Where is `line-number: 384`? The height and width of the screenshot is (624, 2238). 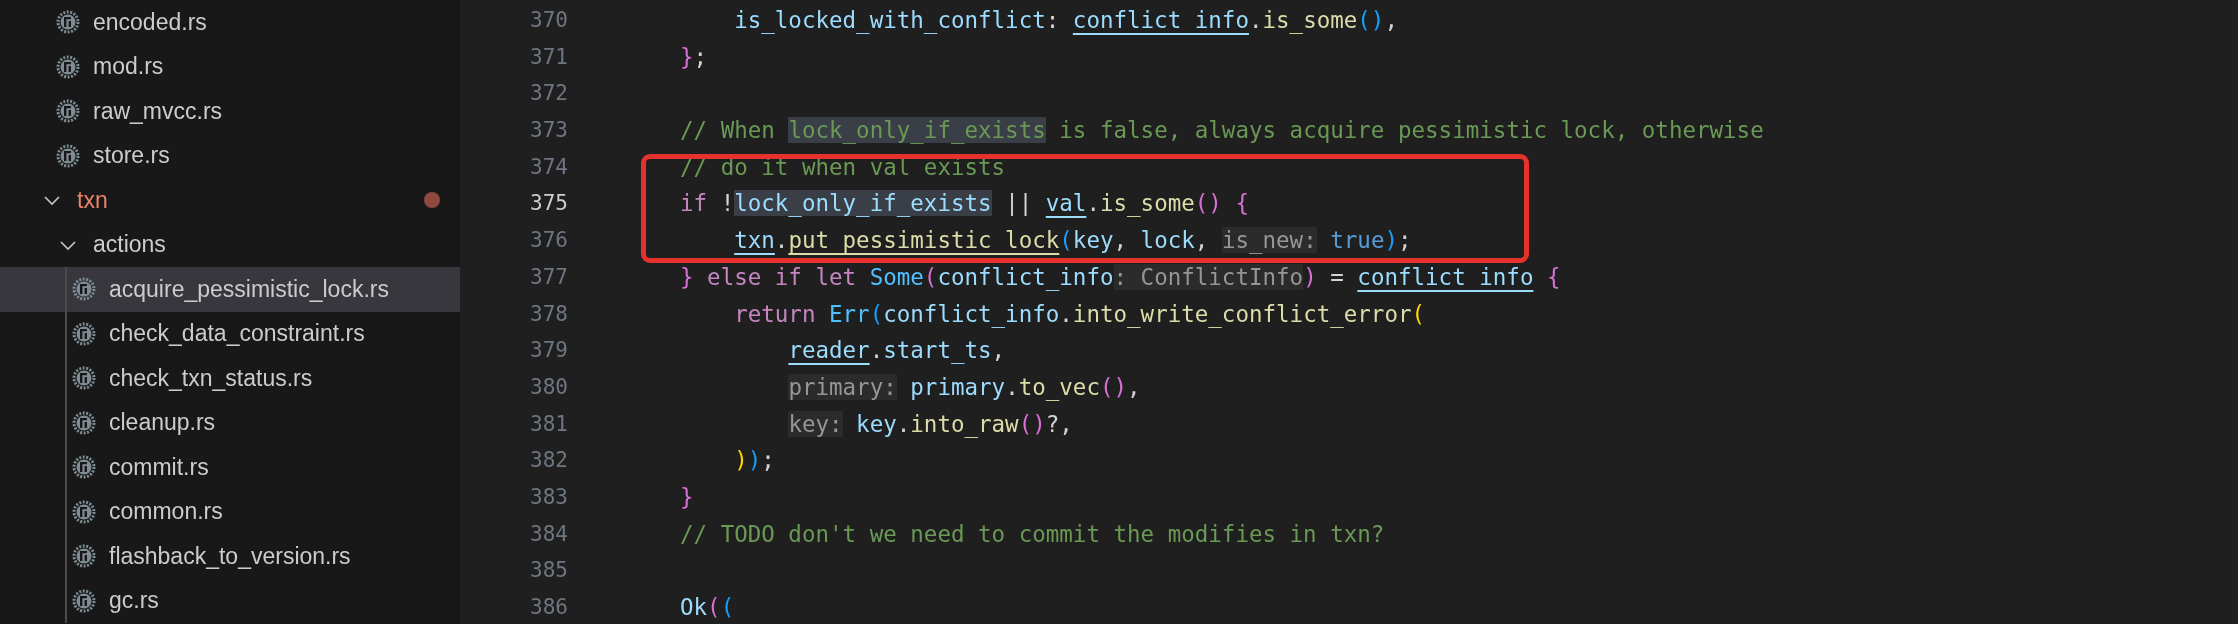
line-number: 384 is located at coordinates (548, 534).